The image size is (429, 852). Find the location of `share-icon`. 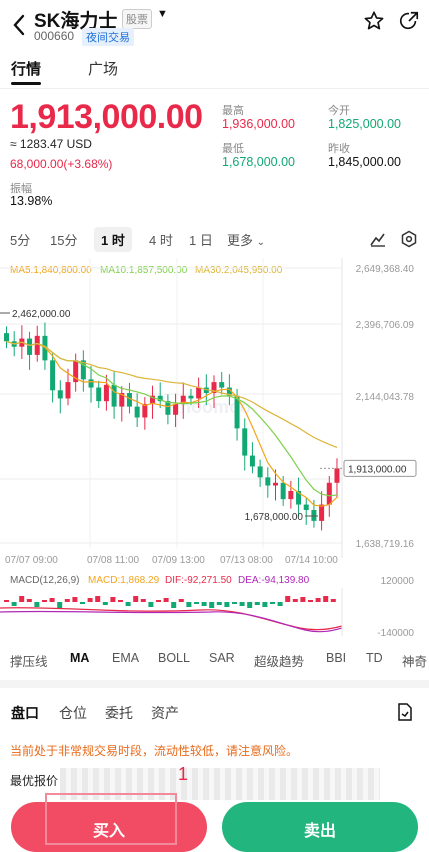

share-icon is located at coordinates (409, 21).